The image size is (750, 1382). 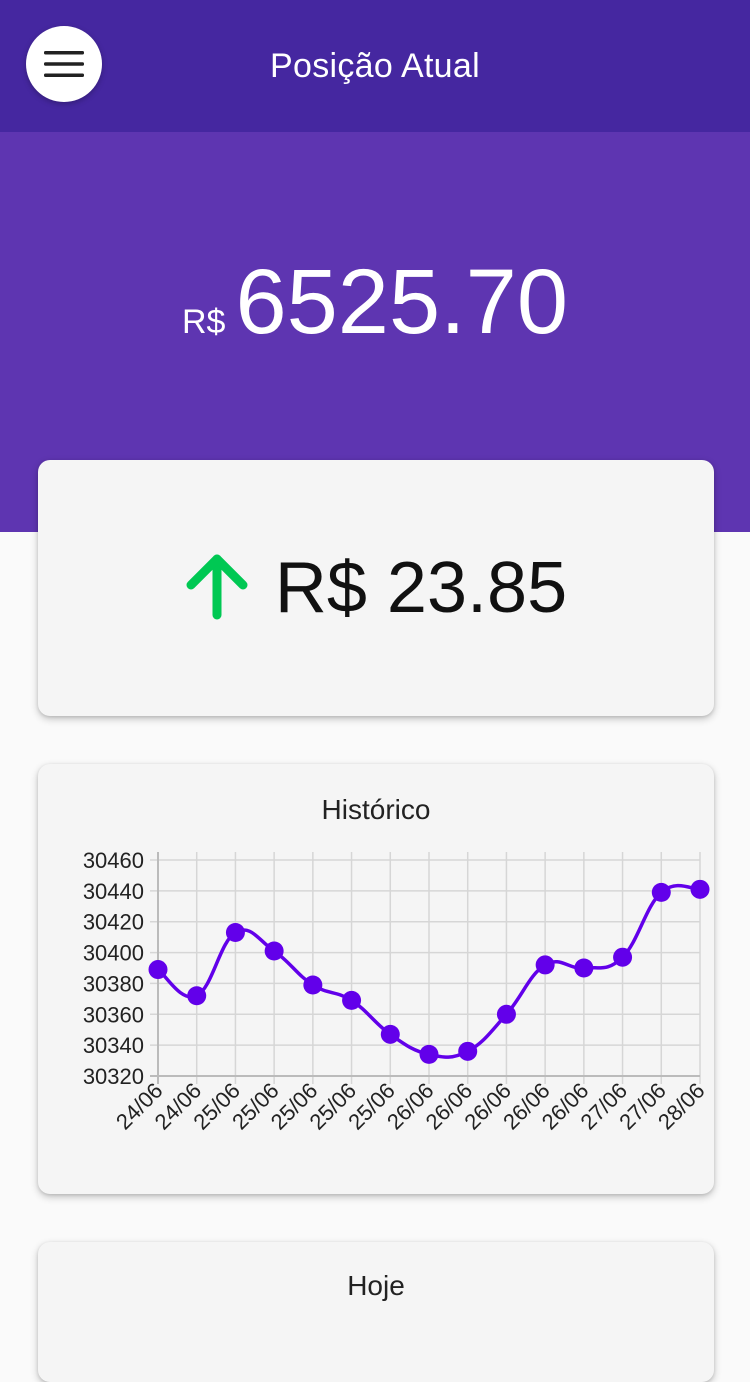 I want to click on hamburger-menu-icon, so click(x=64, y=64).